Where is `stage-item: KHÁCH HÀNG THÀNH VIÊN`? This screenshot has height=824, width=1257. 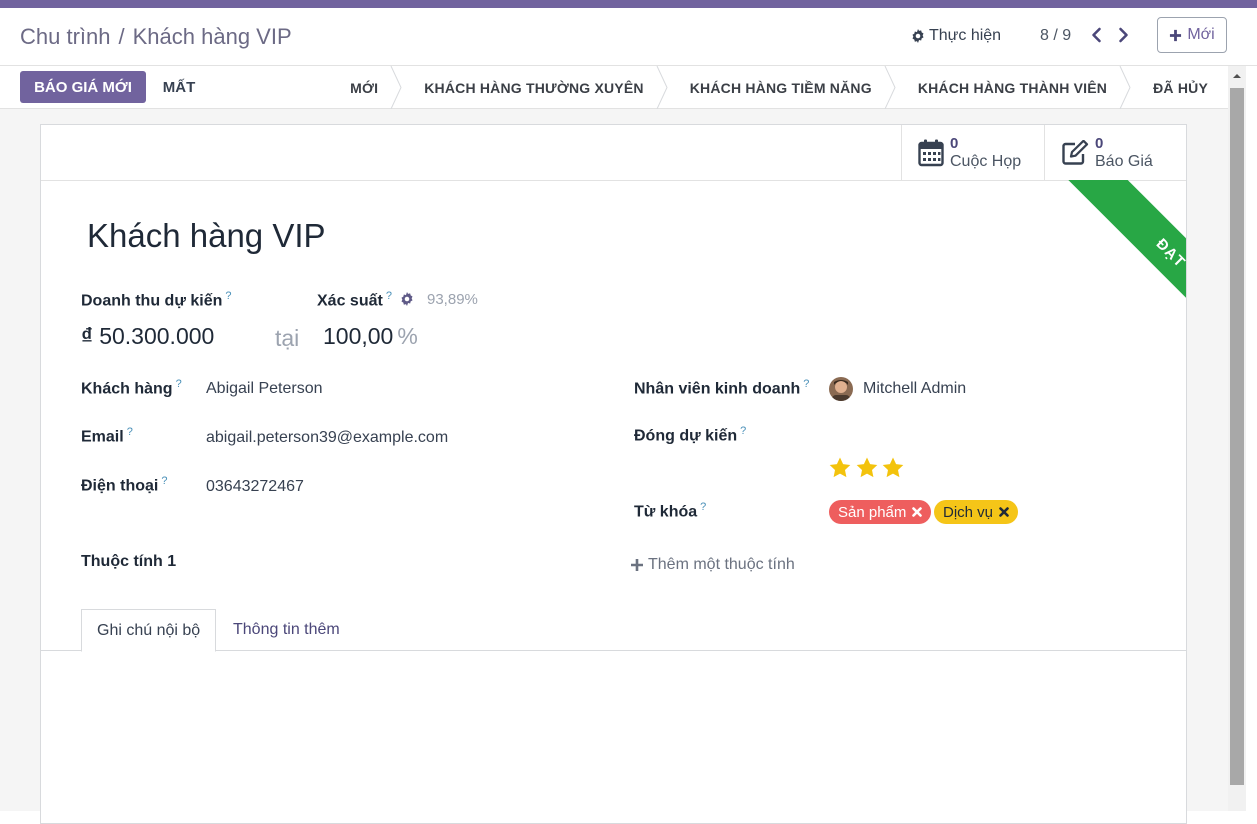
stage-item: KHÁCH HÀNG THÀNH VIÊN is located at coordinates (1011, 87).